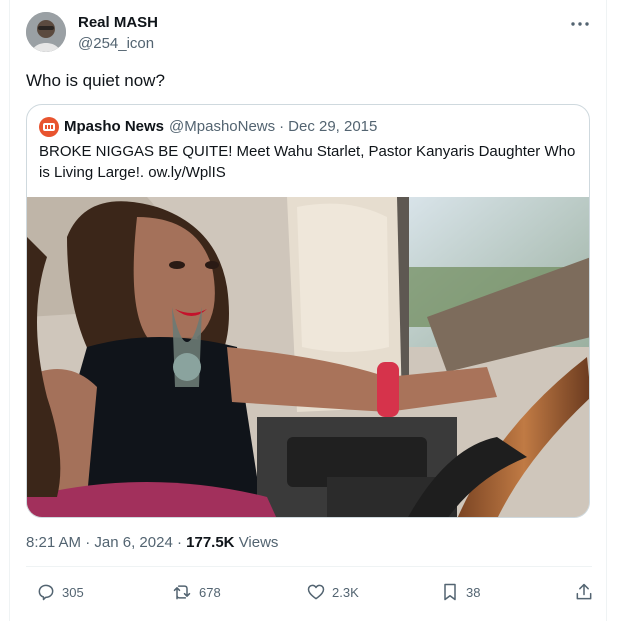 This screenshot has width=618, height=621. What do you see at coordinates (46, 592) in the screenshot?
I see `reply-icon` at bounding box center [46, 592].